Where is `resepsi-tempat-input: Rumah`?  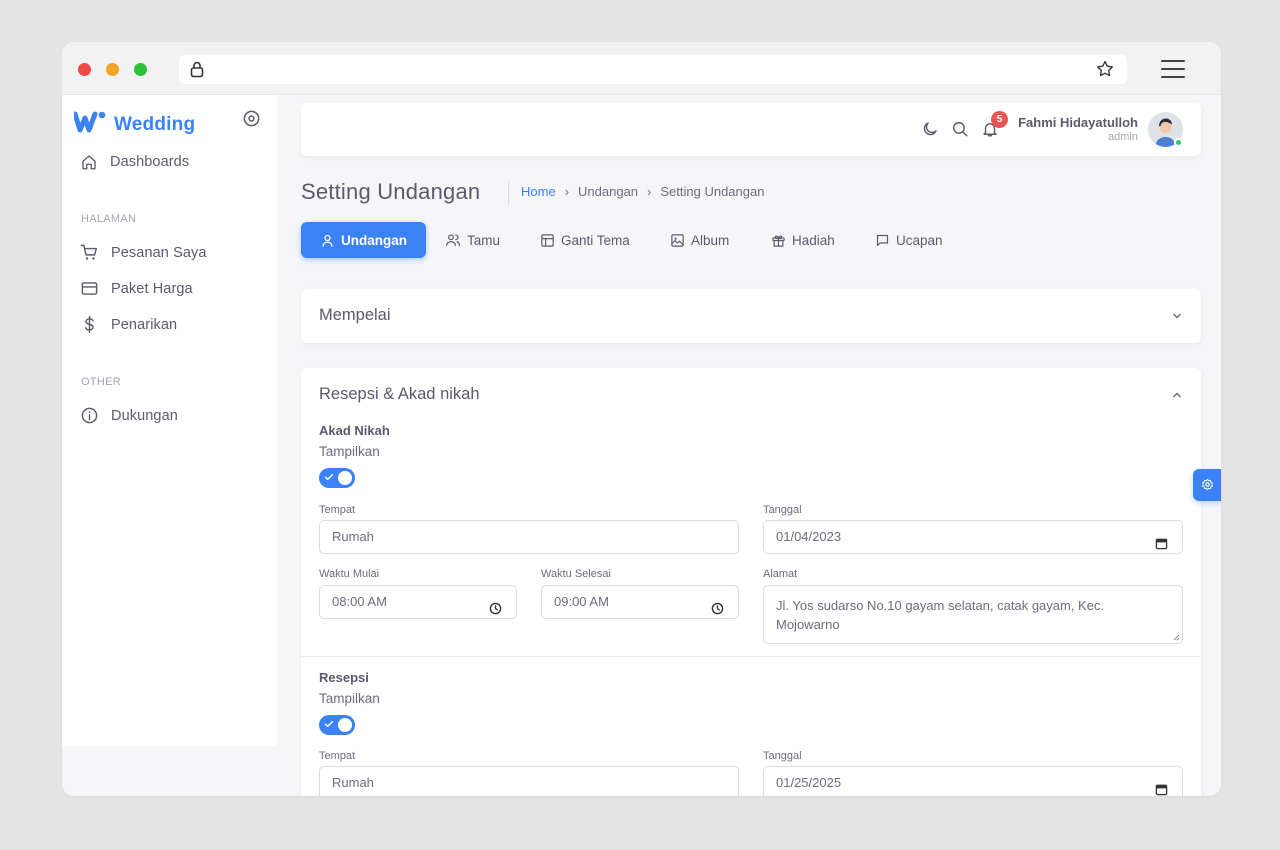 resepsi-tempat-input: Rumah is located at coordinates (529, 781).